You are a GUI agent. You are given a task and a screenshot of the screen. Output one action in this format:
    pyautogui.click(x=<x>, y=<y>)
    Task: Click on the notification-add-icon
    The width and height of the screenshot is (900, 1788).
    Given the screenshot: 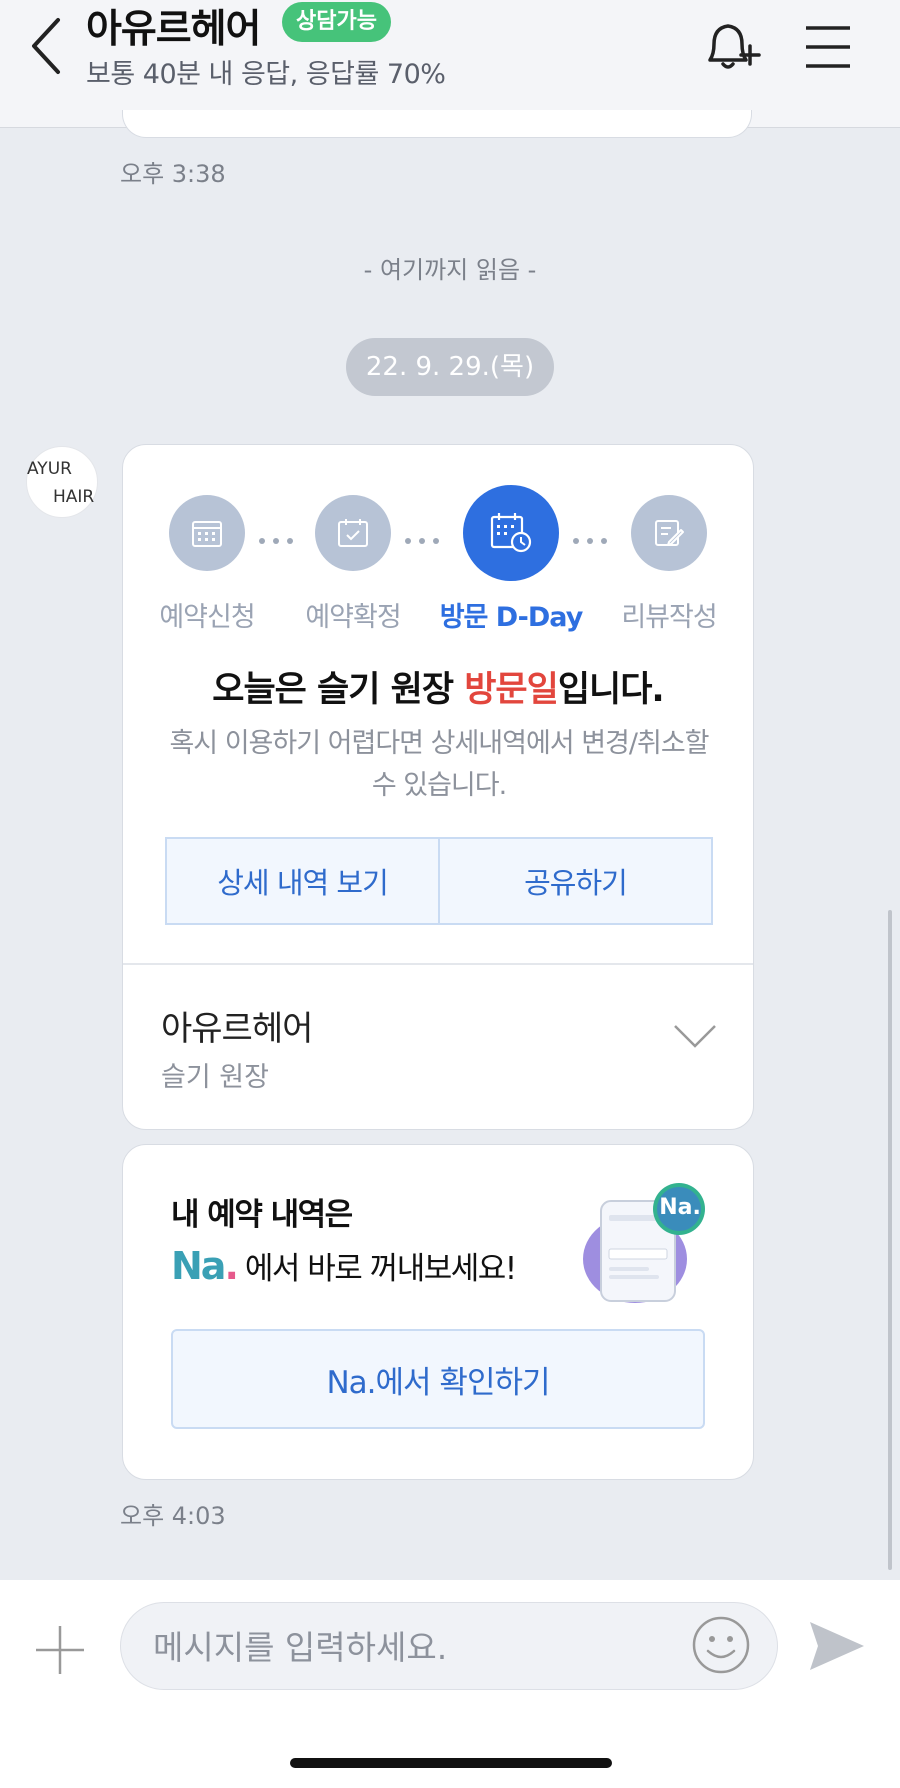 What is the action you would take?
    pyautogui.click(x=732, y=46)
    